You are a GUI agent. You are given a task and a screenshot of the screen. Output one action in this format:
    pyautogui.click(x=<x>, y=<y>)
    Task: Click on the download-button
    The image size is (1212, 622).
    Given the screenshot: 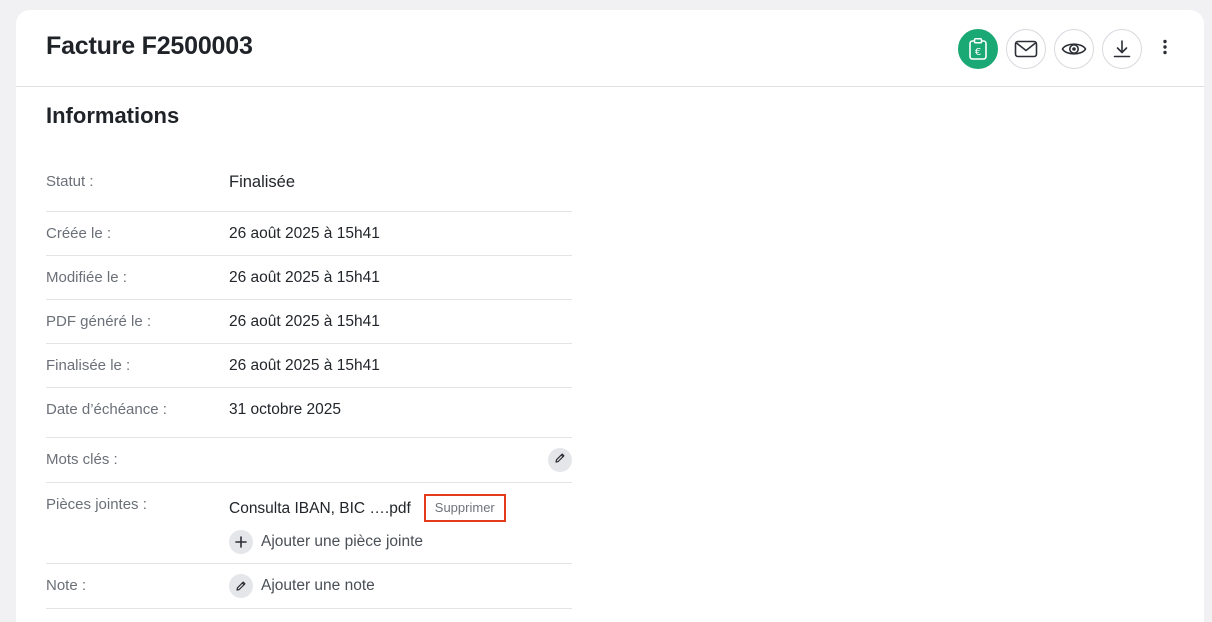 What is the action you would take?
    pyautogui.click(x=1122, y=49)
    